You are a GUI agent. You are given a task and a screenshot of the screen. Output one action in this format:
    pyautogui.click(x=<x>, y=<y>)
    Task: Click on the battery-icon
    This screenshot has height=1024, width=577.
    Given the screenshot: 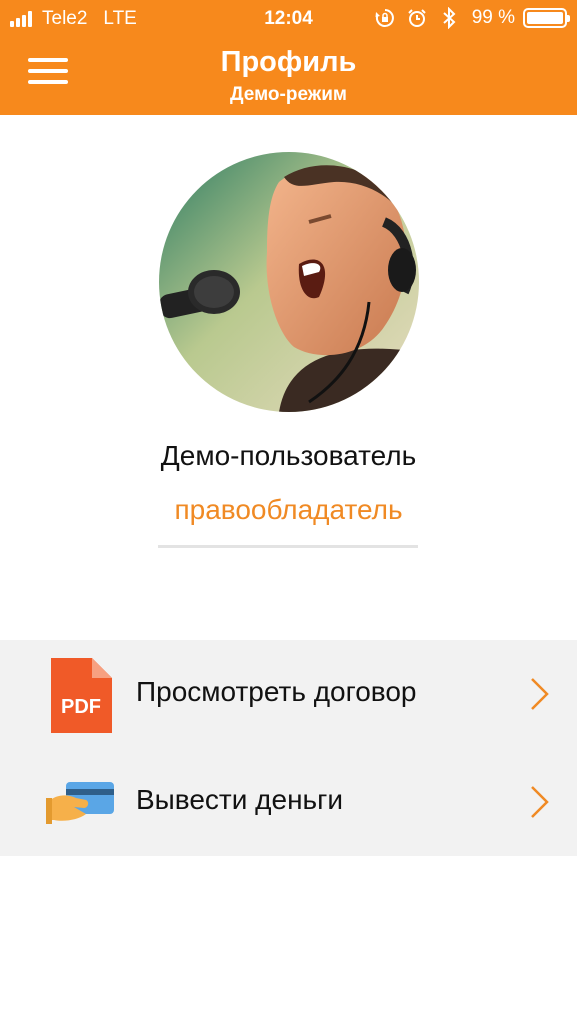 What is the action you would take?
    pyautogui.click(x=546, y=18)
    